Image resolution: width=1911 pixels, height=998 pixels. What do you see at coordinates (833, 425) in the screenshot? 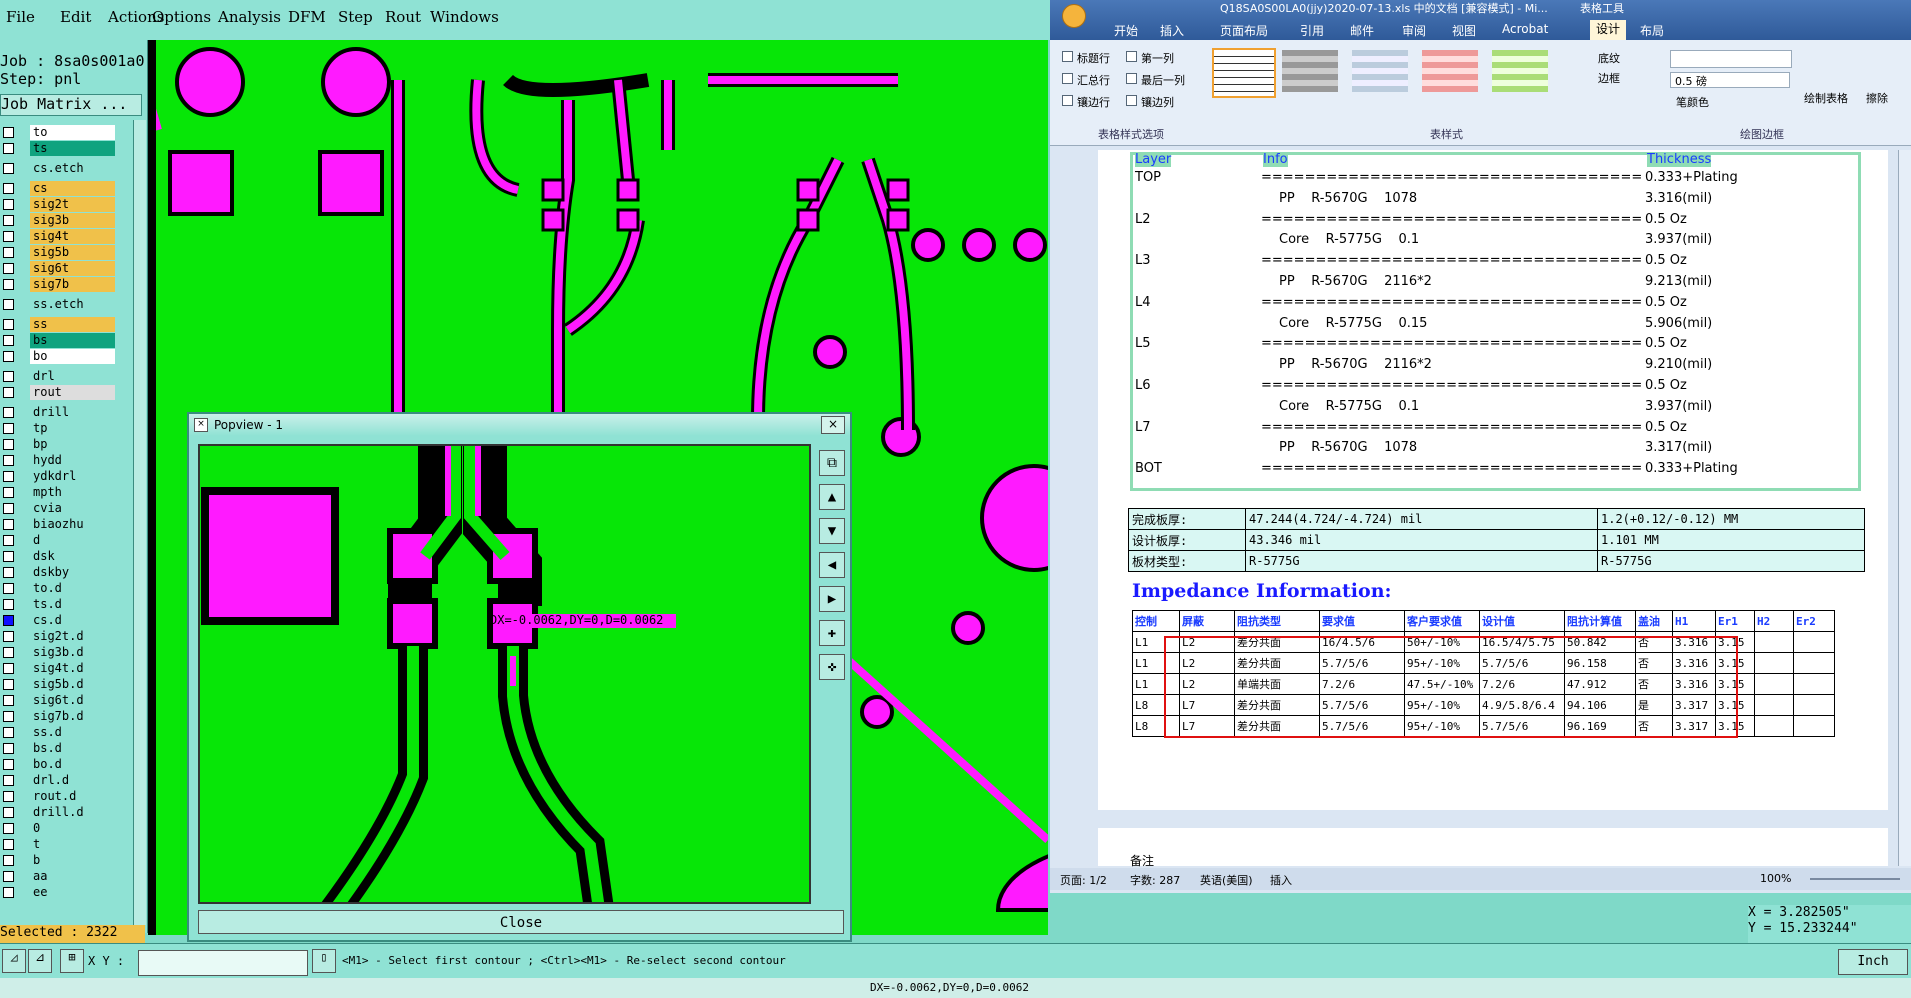
I see `close-icon: ×` at bounding box center [833, 425].